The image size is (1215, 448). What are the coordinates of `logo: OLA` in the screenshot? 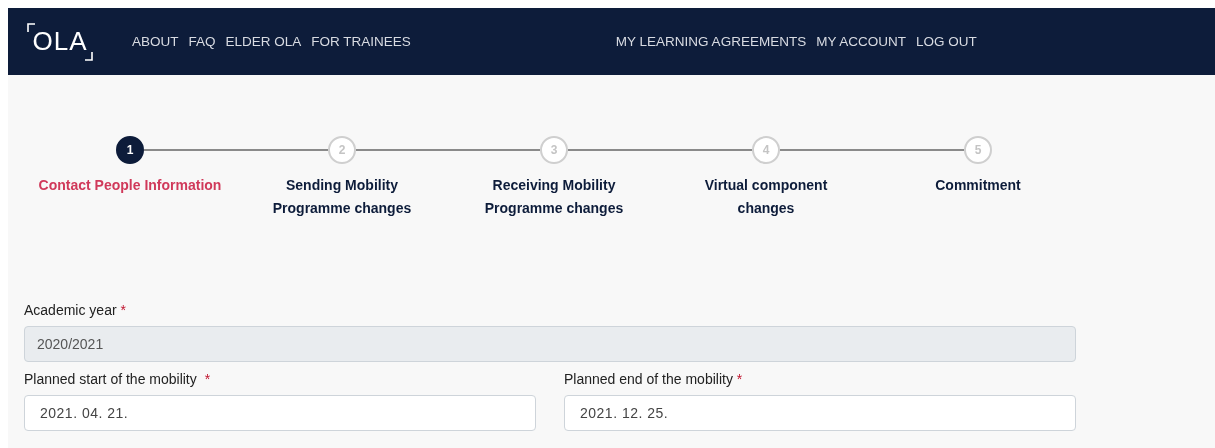 It's located at (60, 41).